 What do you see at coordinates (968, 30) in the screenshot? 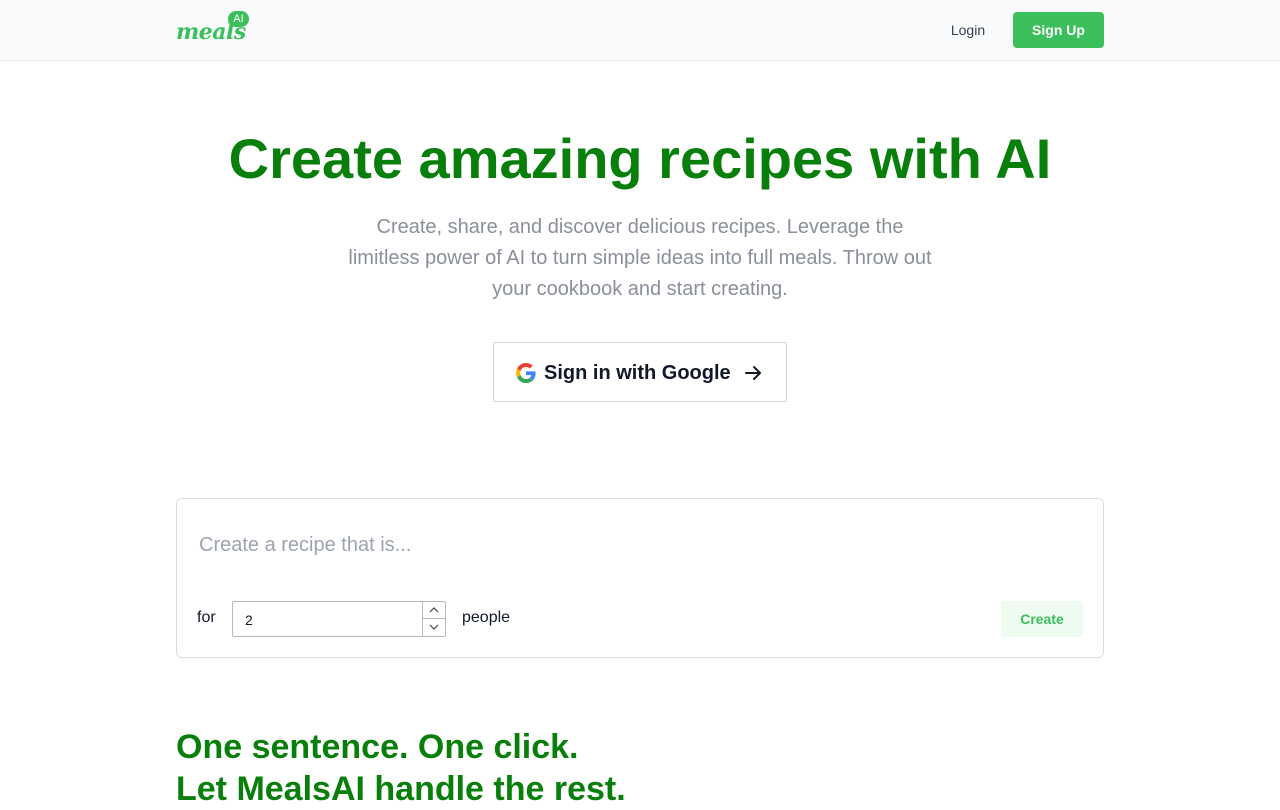
I see `login-link: Login` at bounding box center [968, 30].